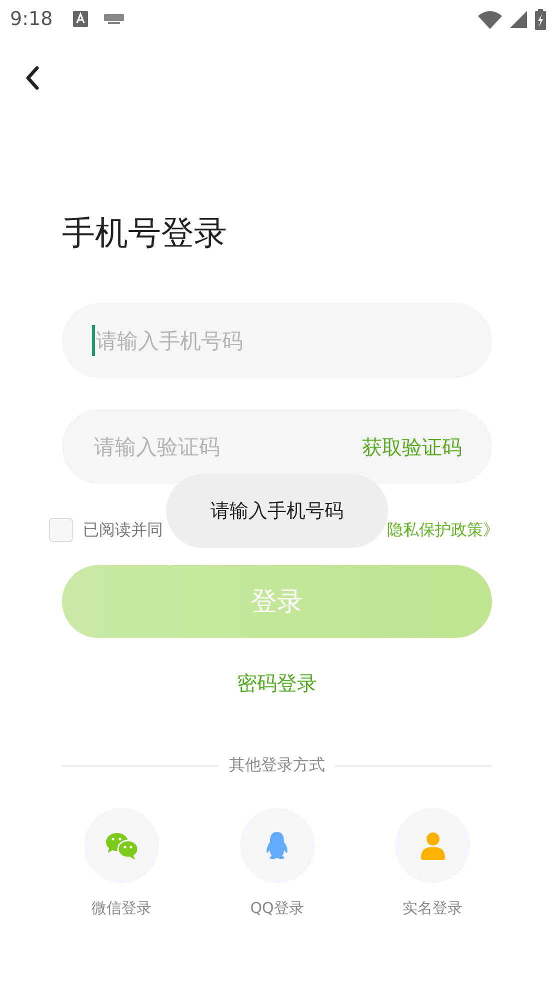 The width and height of the screenshot is (554, 985). What do you see at coordinates (518, 19) in the screenshot?
I see `signal-icon` at bounding box center [518, 19].